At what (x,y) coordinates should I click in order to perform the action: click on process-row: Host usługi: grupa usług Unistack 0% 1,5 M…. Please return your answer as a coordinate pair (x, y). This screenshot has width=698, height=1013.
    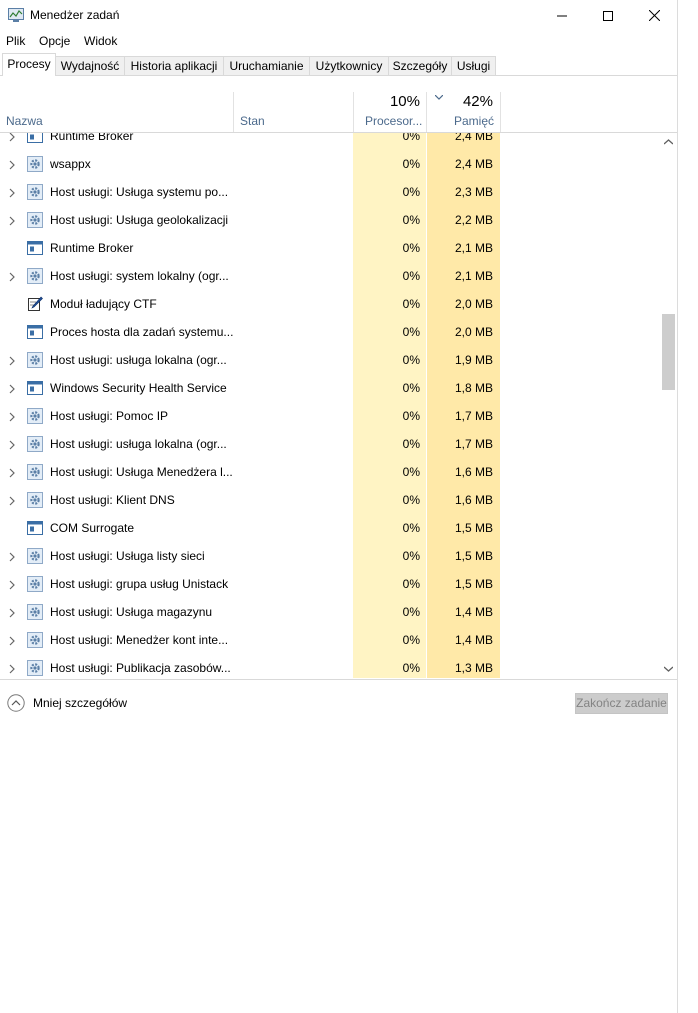
    Looking at the image, I should click on (330, 584).